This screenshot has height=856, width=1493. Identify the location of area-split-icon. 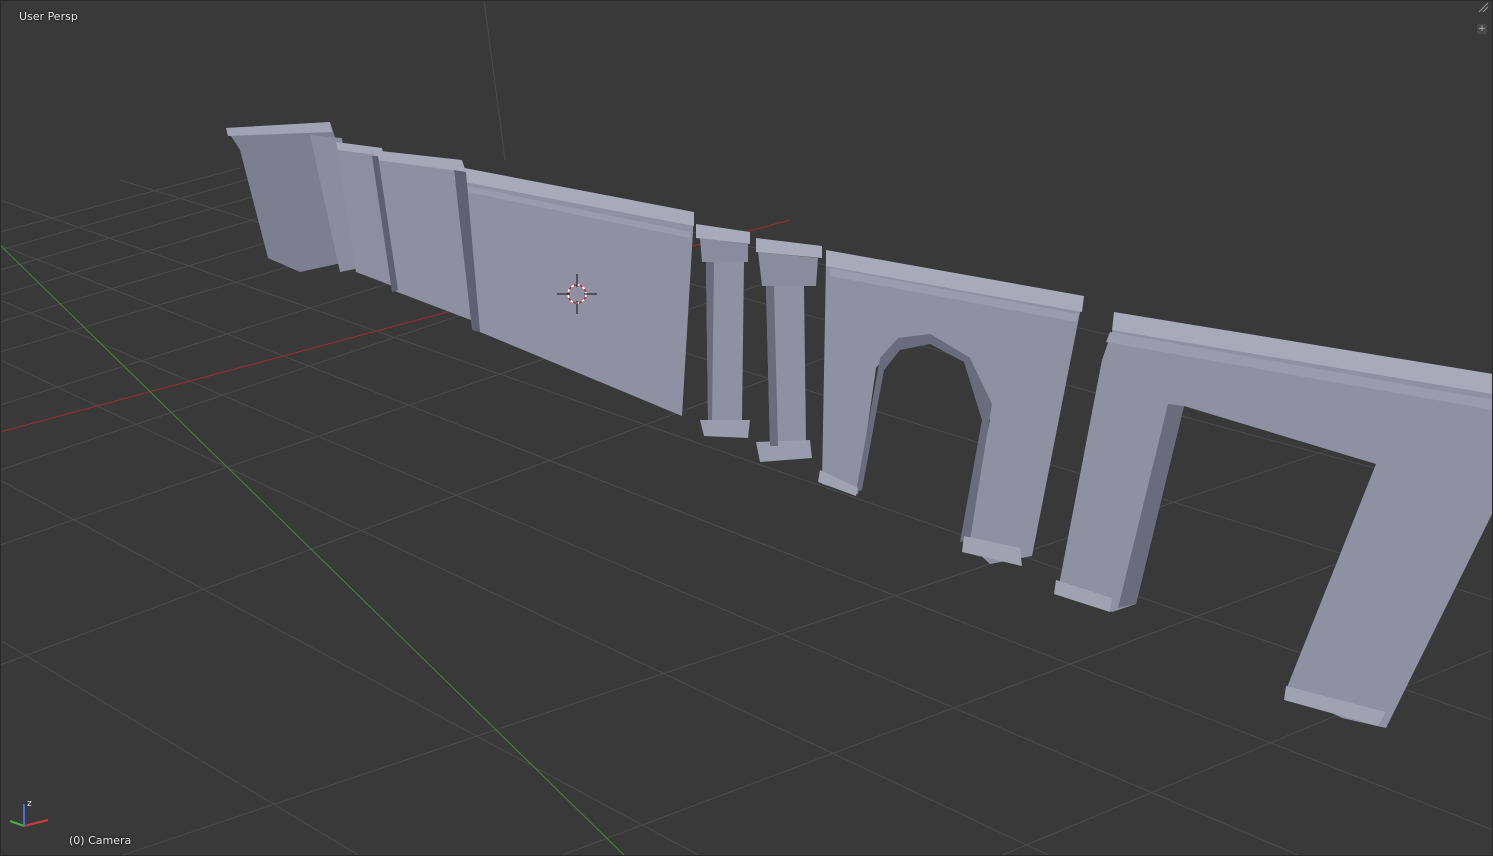
(1483, 7).